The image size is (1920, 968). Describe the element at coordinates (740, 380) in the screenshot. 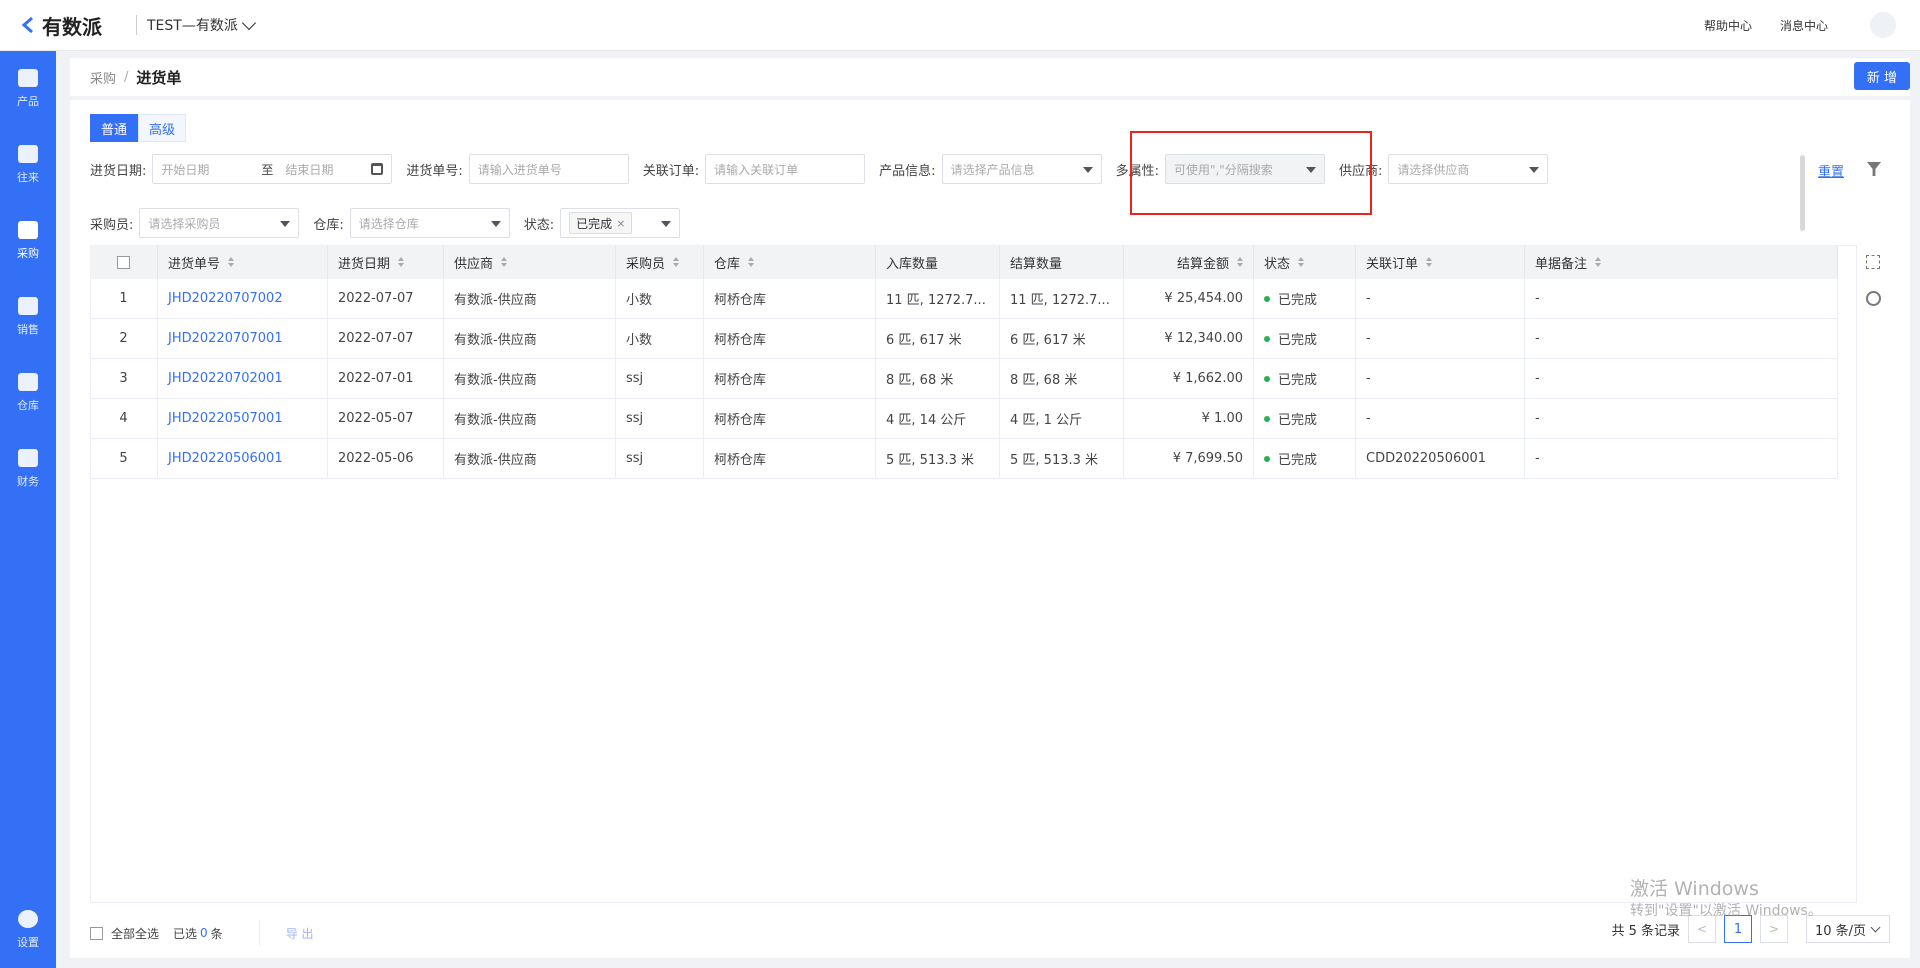

I see `warehouse-name: 柯桥仓库` at that location.